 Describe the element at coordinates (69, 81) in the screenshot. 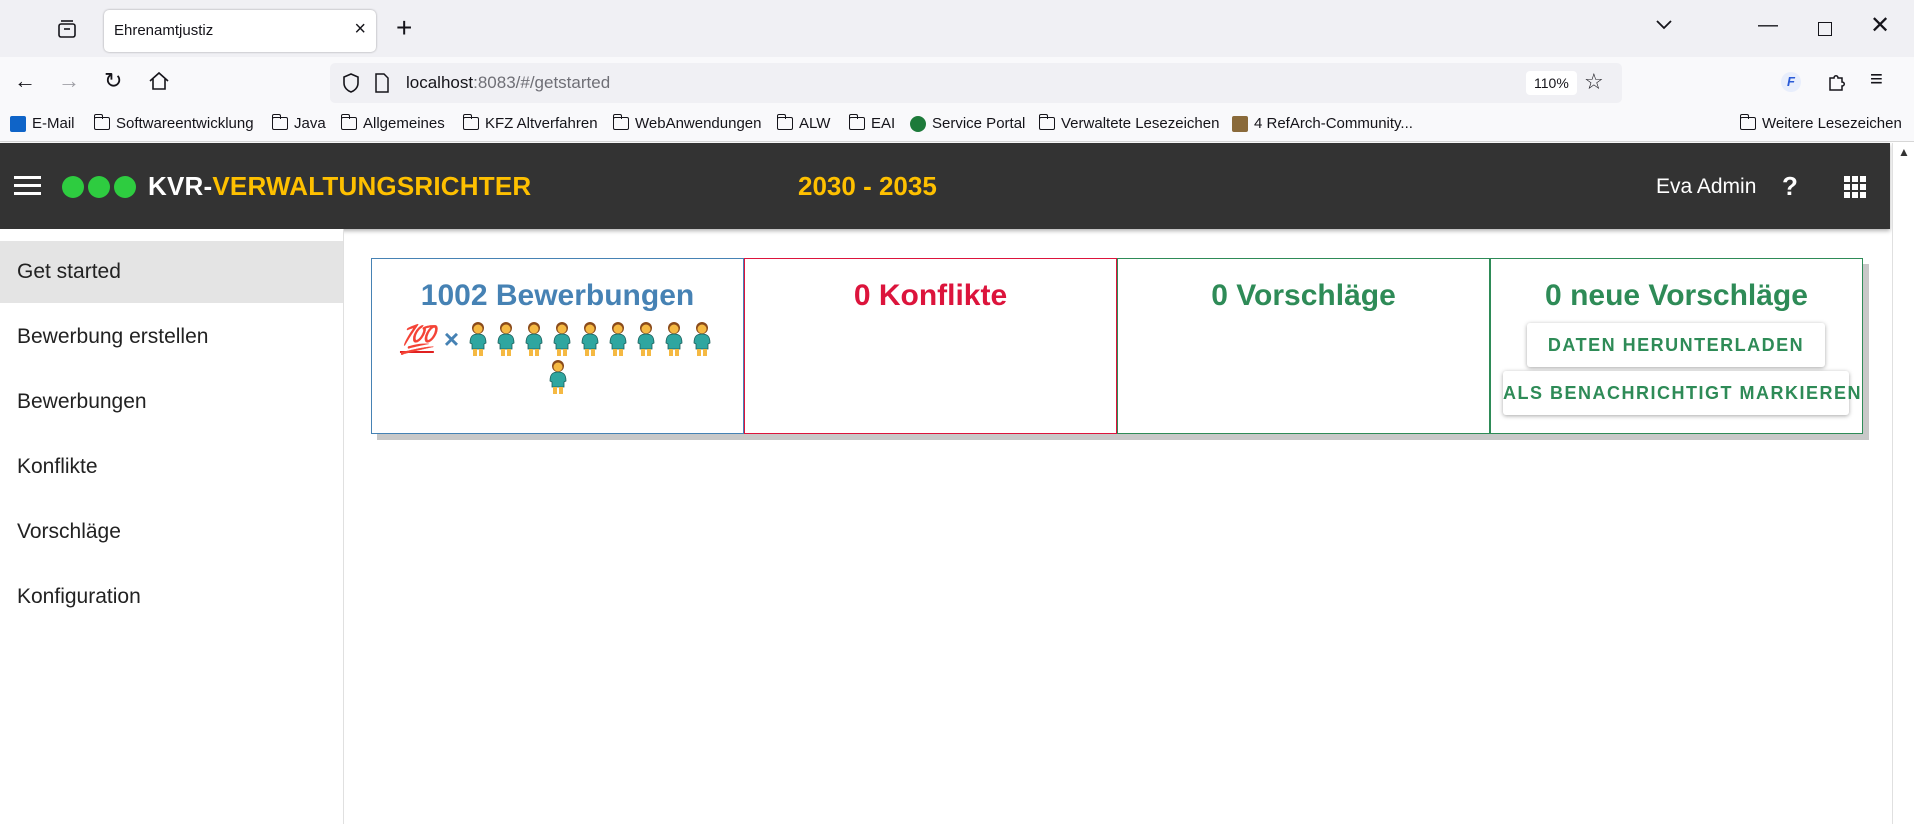

I see `forward-icon: →` at that location.